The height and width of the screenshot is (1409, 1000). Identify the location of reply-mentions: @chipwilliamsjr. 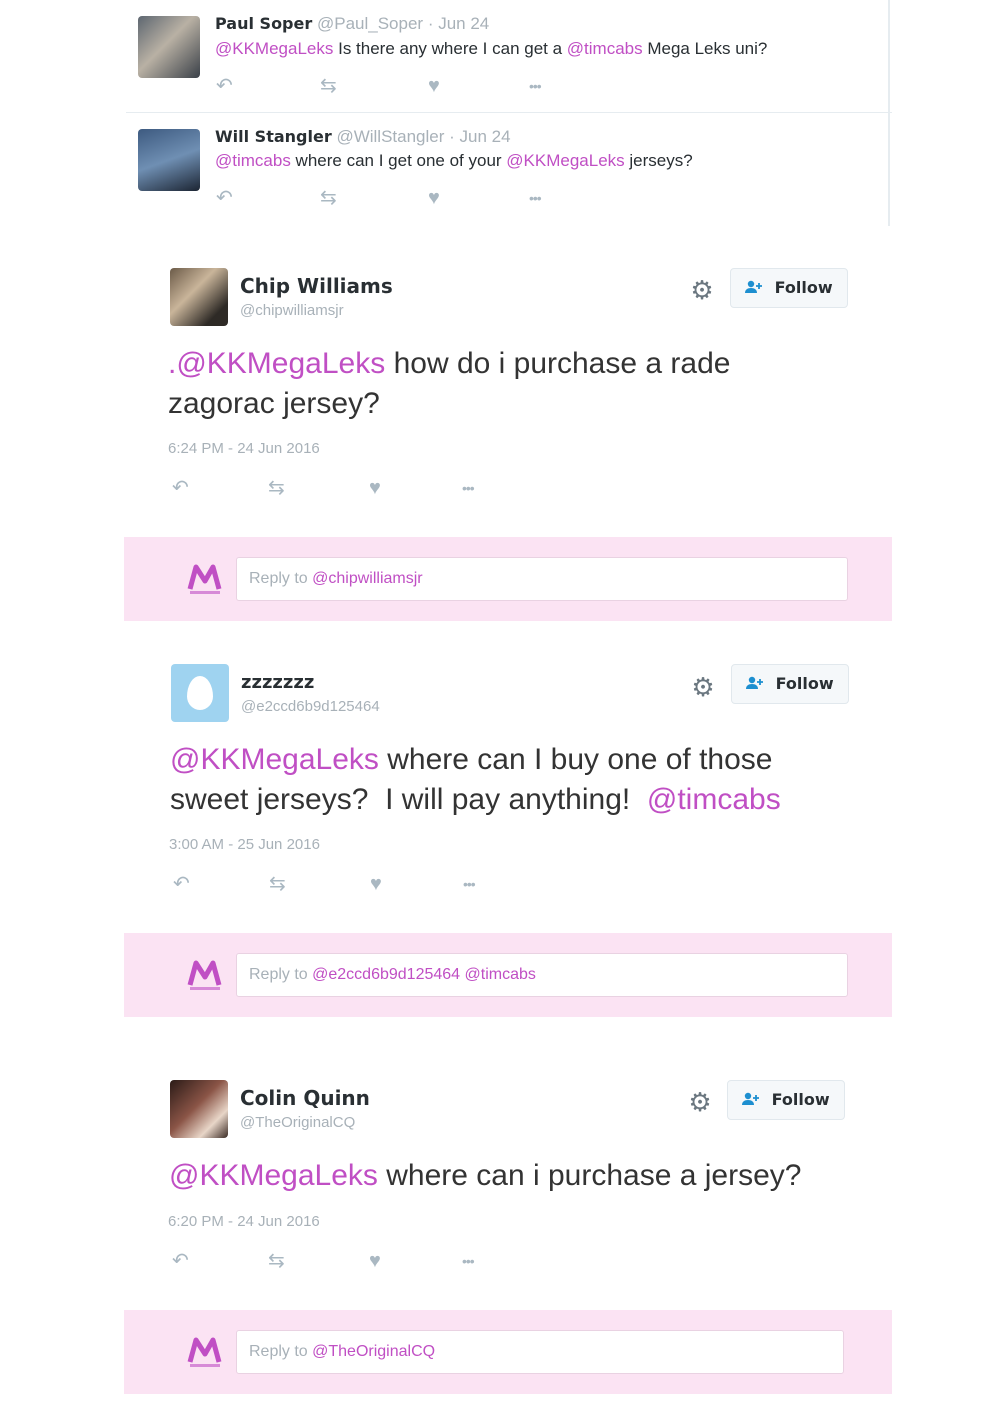
(367, 578).